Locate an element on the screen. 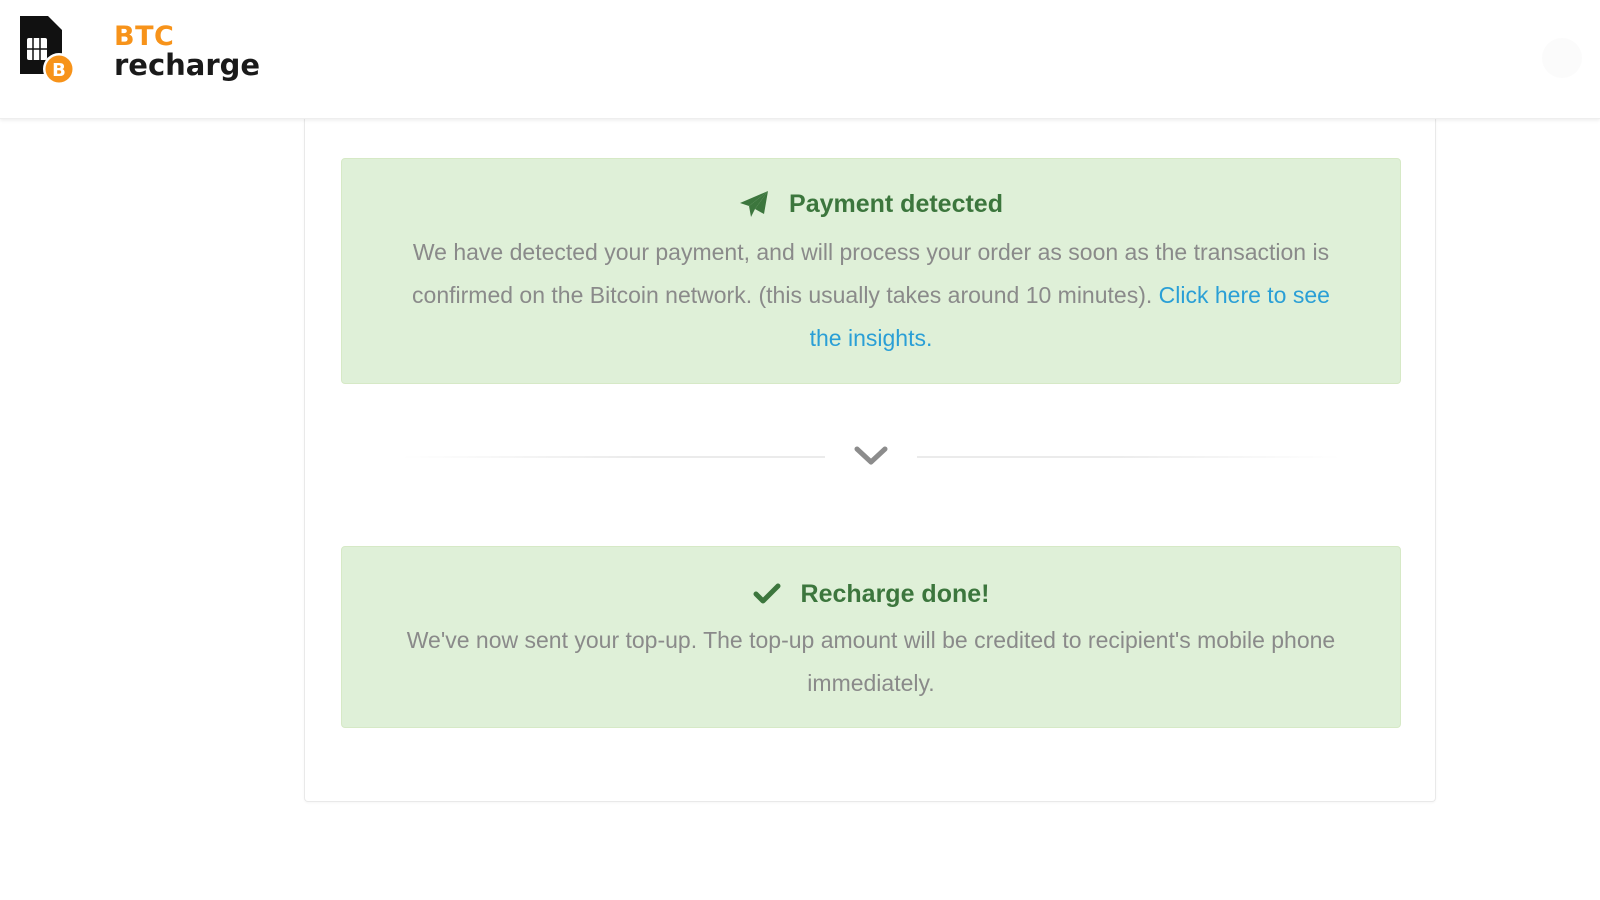 The width and height of the screenshot is (1600, 900). recharge-done-heading: Recharge done! is located at coordinates (871, 594).